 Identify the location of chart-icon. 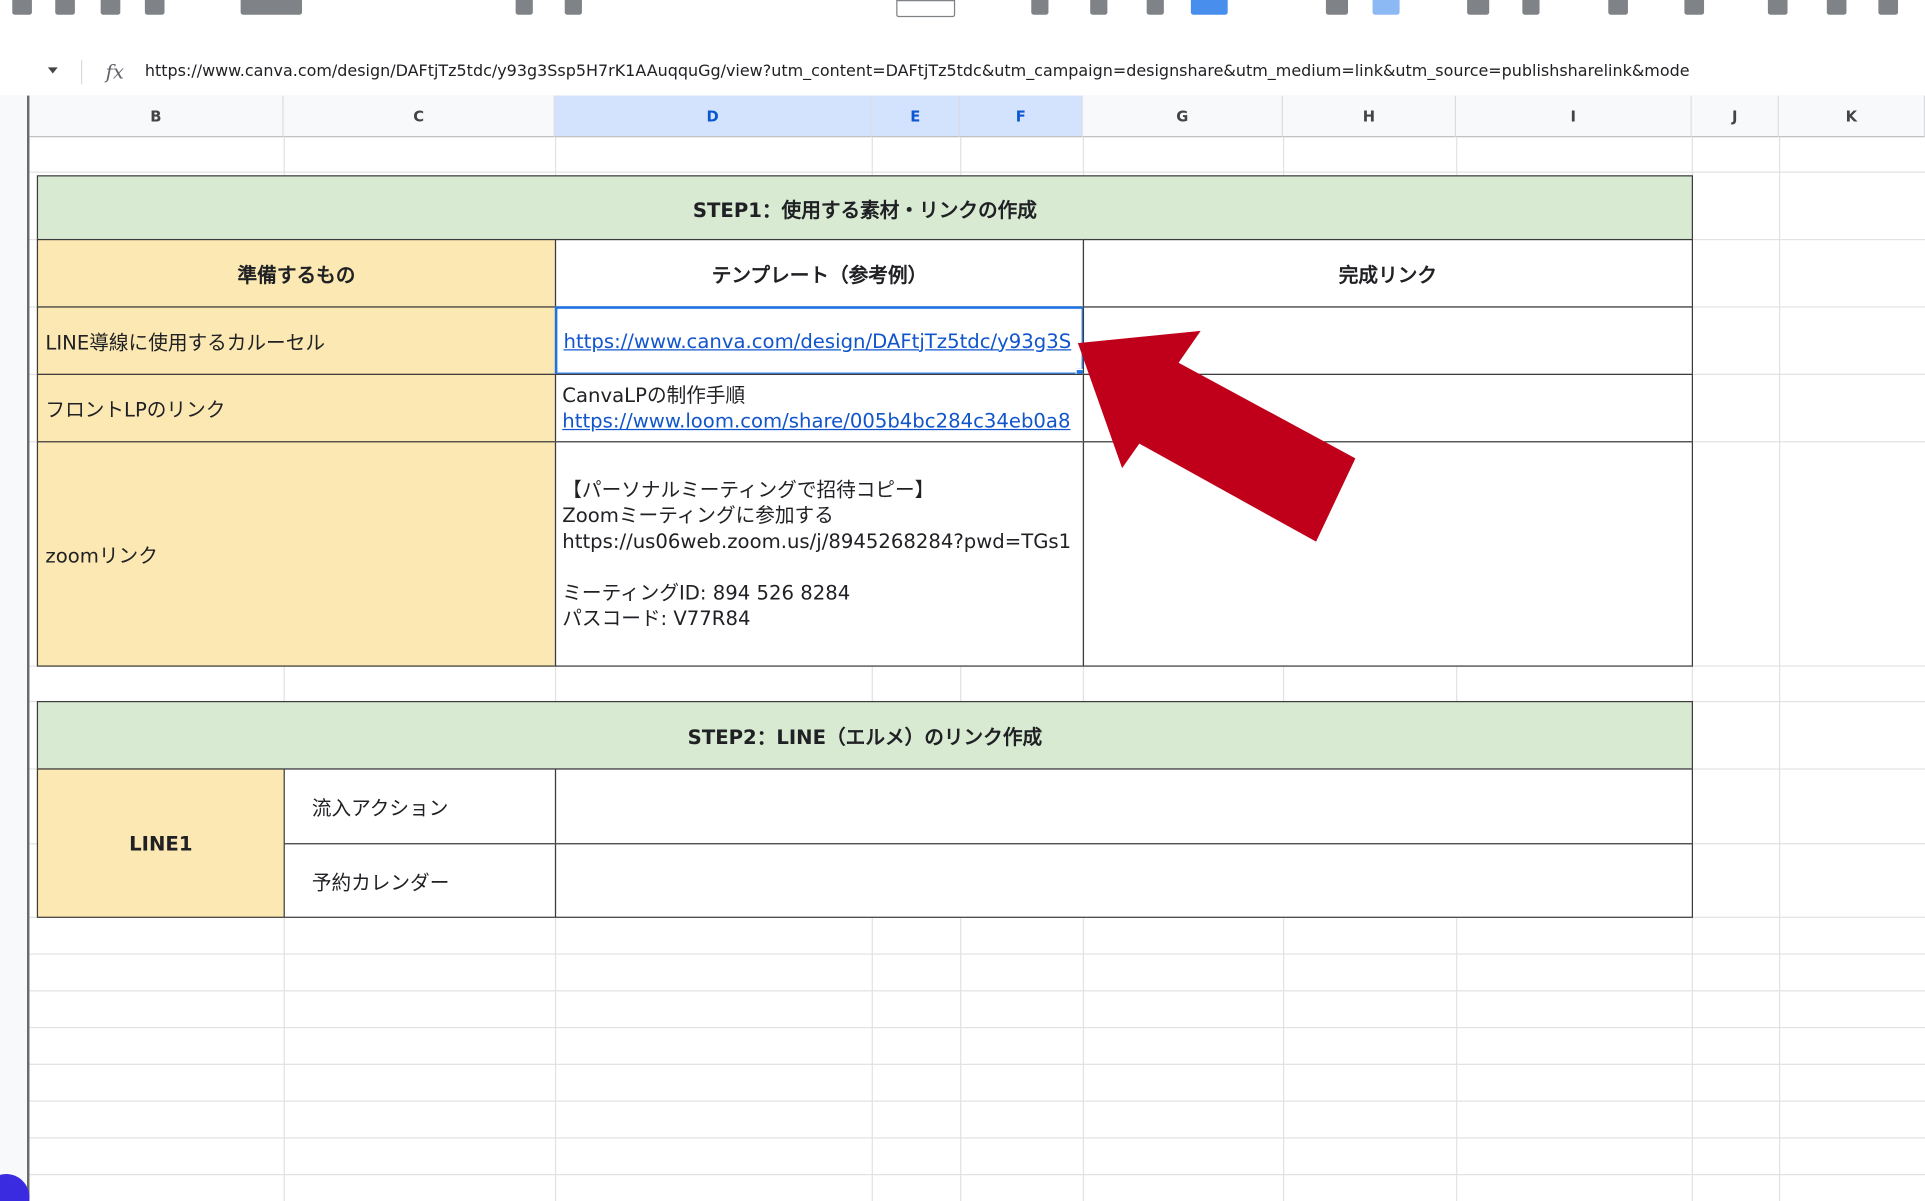
(1888, 7).